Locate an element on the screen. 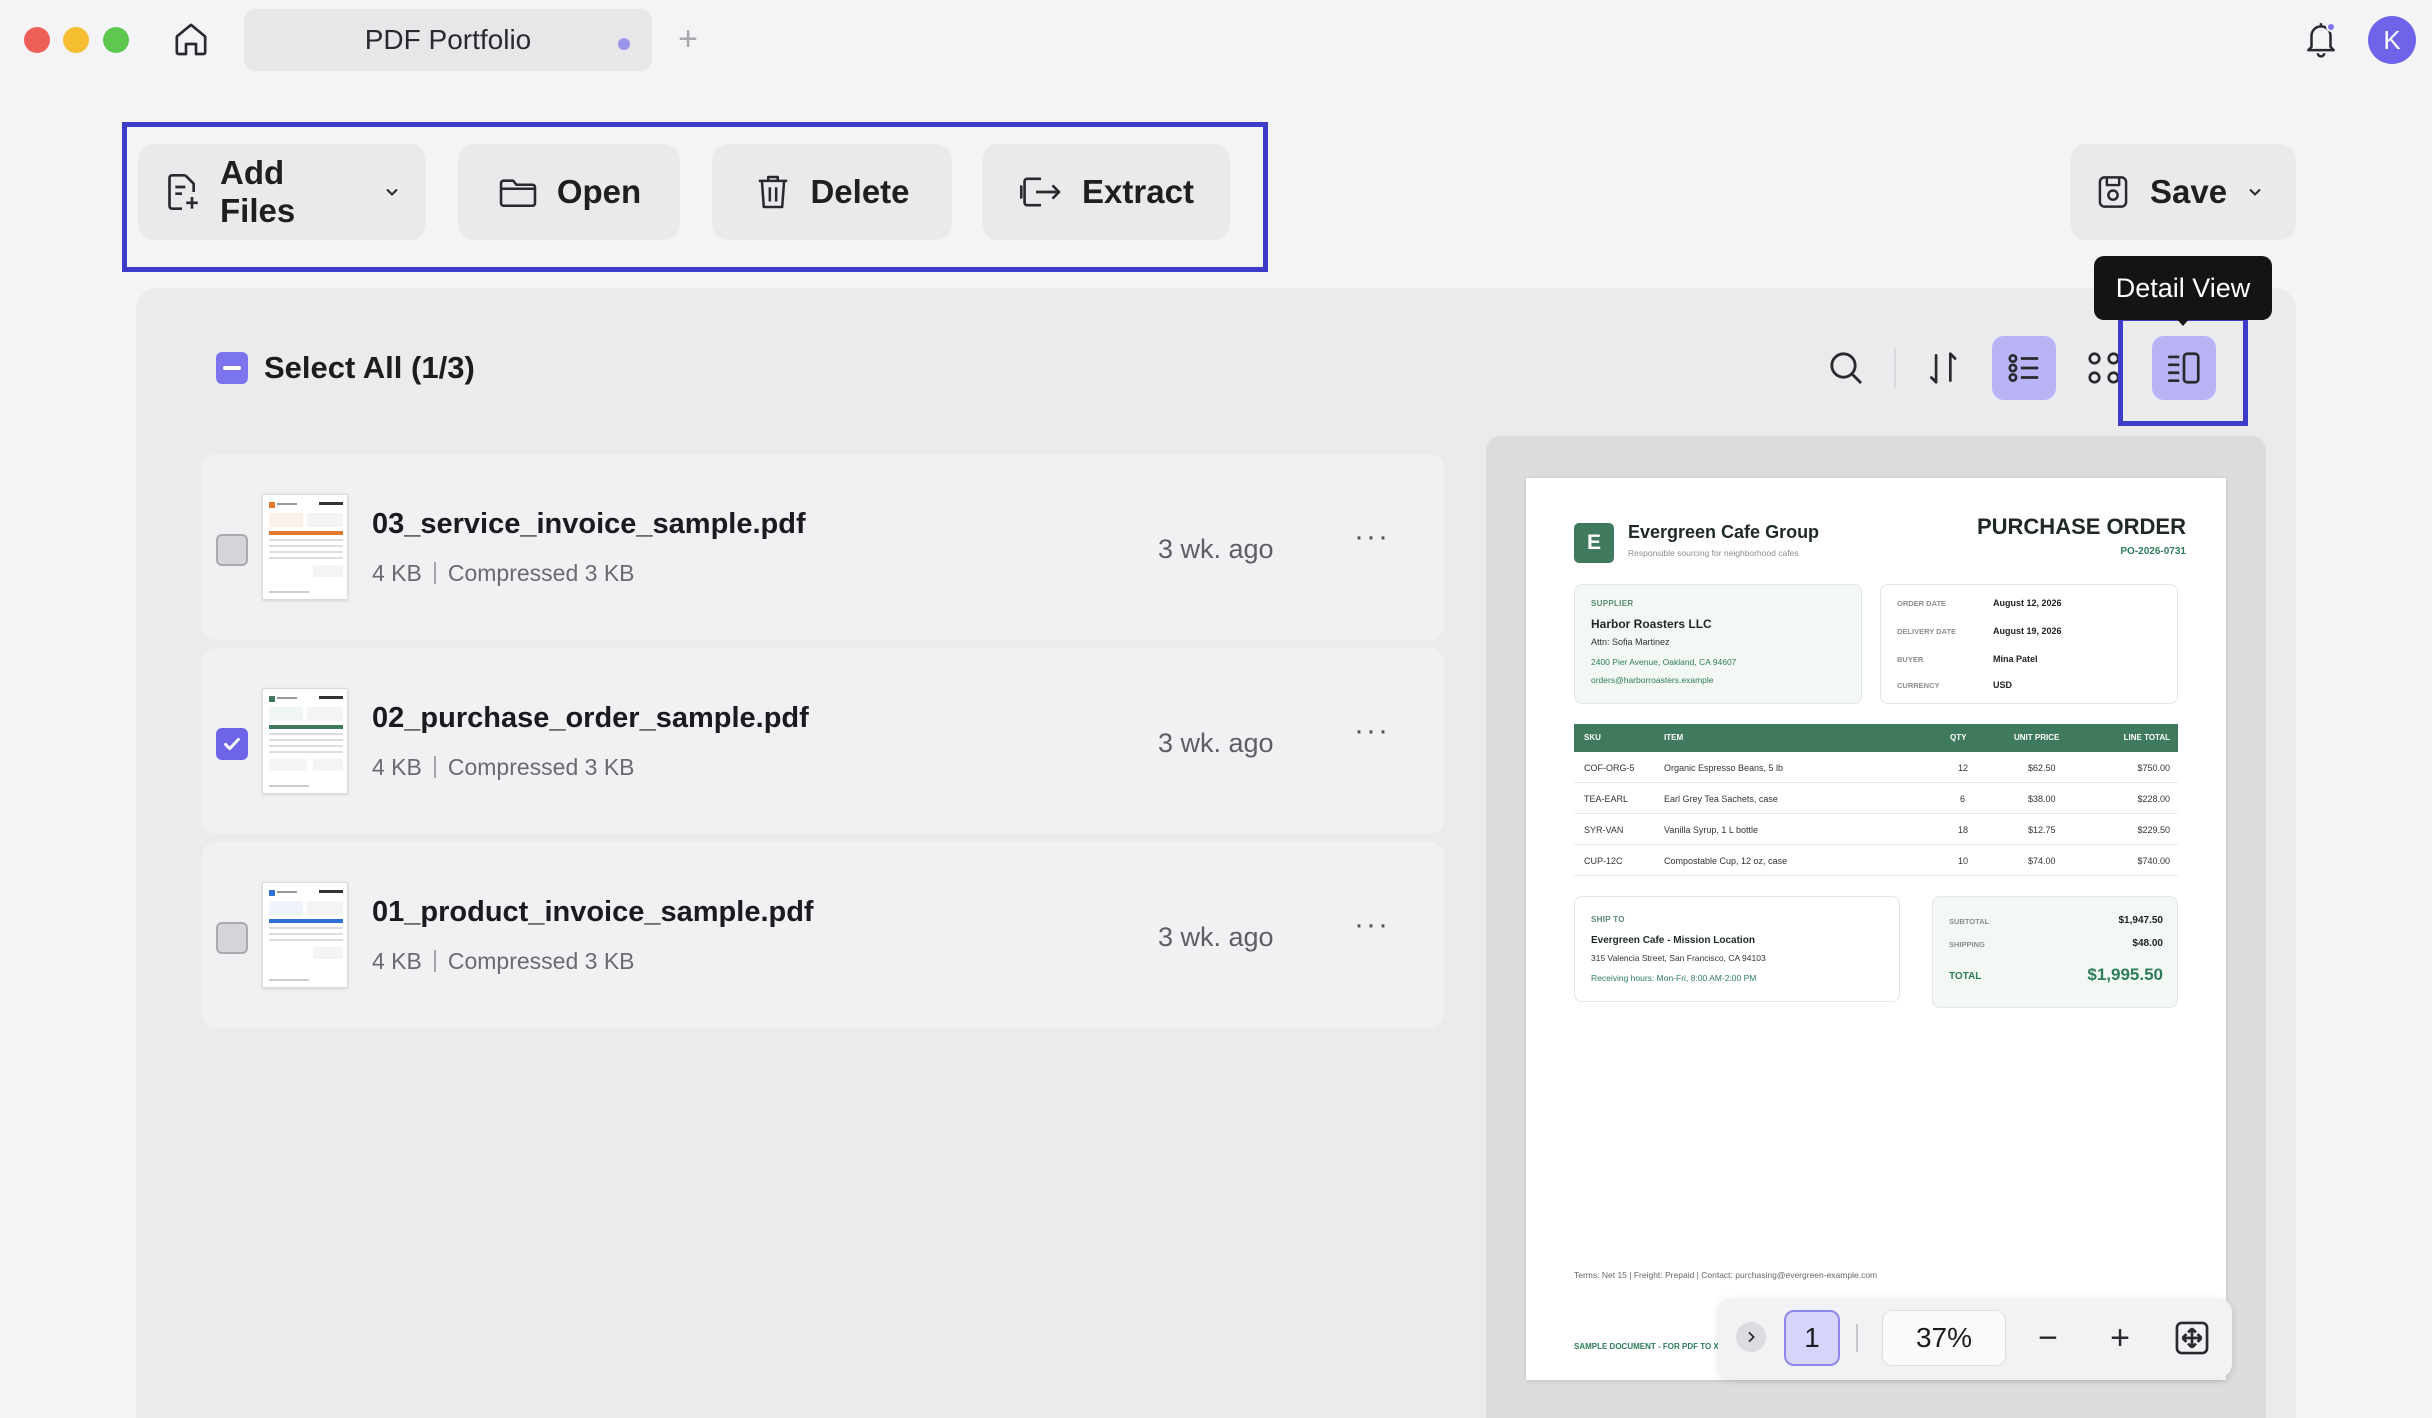 This screenshot has width=2432, height=1418. save-button: Save is located at coordinates (2183, 192).